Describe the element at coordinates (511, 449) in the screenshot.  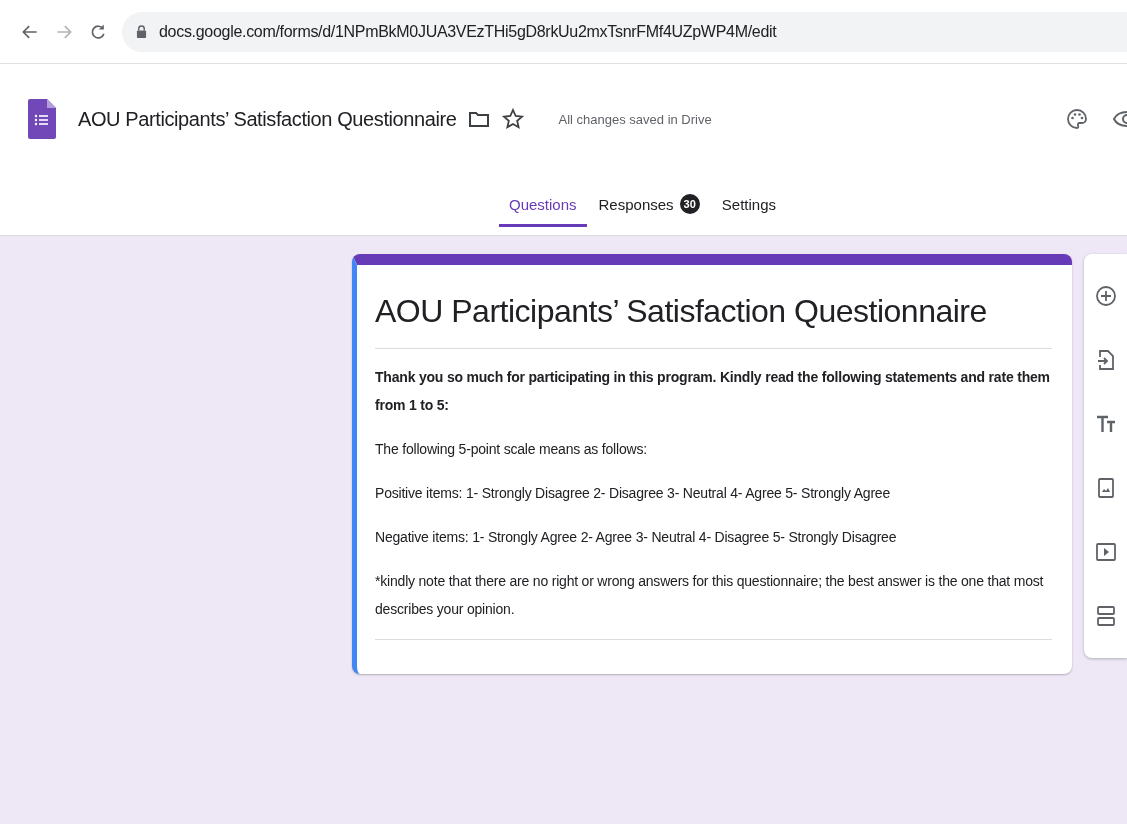
I see `description-paragraph: The following 5-point scale means as follows:` at that location.